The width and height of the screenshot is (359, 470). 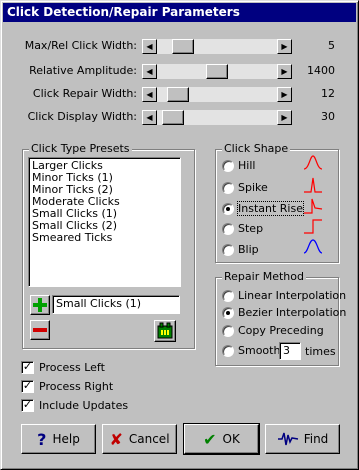 I want to click on radio-spike, so click(x=228, y=188).